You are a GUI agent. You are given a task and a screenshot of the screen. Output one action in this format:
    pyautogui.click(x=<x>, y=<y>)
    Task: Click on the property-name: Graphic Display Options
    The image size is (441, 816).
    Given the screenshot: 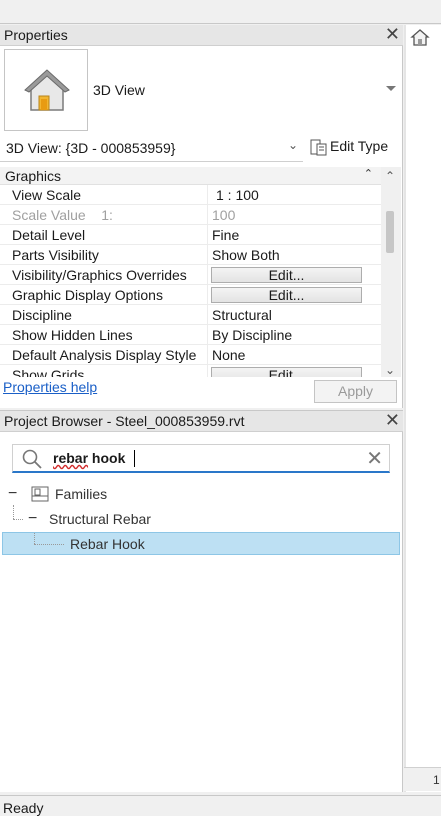 What is the action you would take?
    pyautogui.click(x=87, y=295)
    